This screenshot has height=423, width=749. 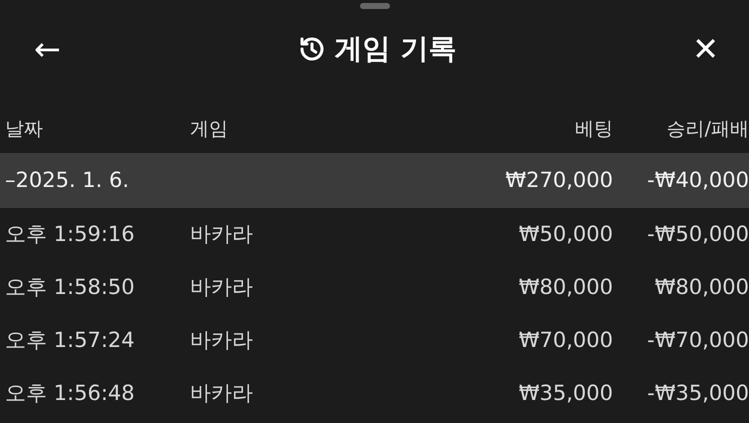 What do you see at coordinates (697, 234) in the screenshot?
I see `result-cell-text: -₩50,000` at bounding box center [697, 234].